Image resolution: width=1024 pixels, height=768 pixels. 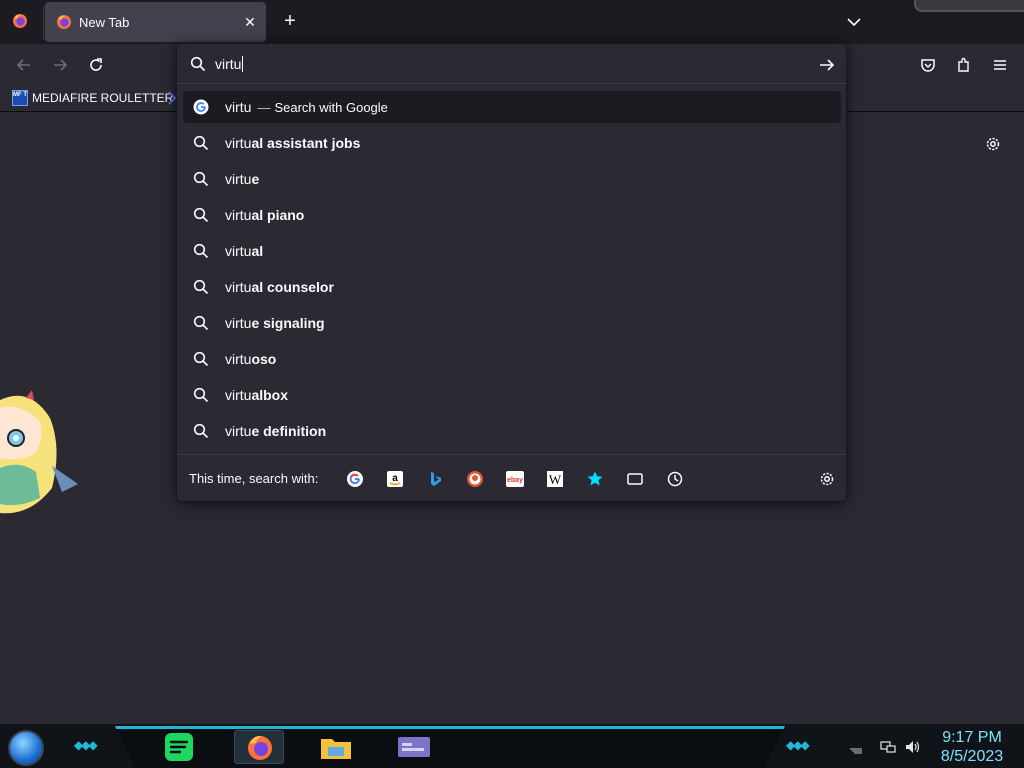 What do you see at coordinates (43, 23) in the screenshot?
I see `tab-separator` at bounding box center [43, 23].